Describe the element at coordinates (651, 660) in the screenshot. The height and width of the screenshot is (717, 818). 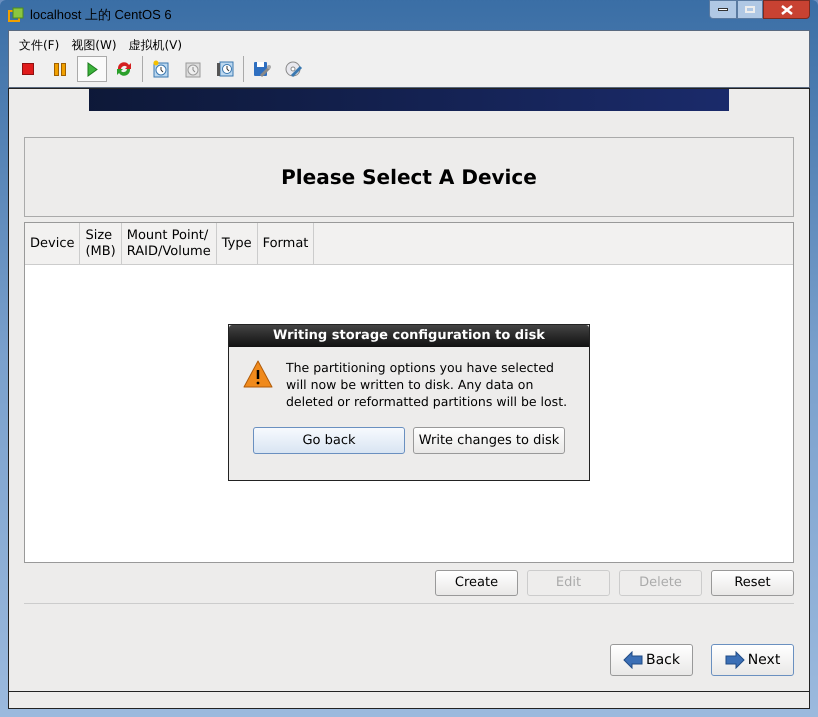
I see `nav-button: Back` at that location.